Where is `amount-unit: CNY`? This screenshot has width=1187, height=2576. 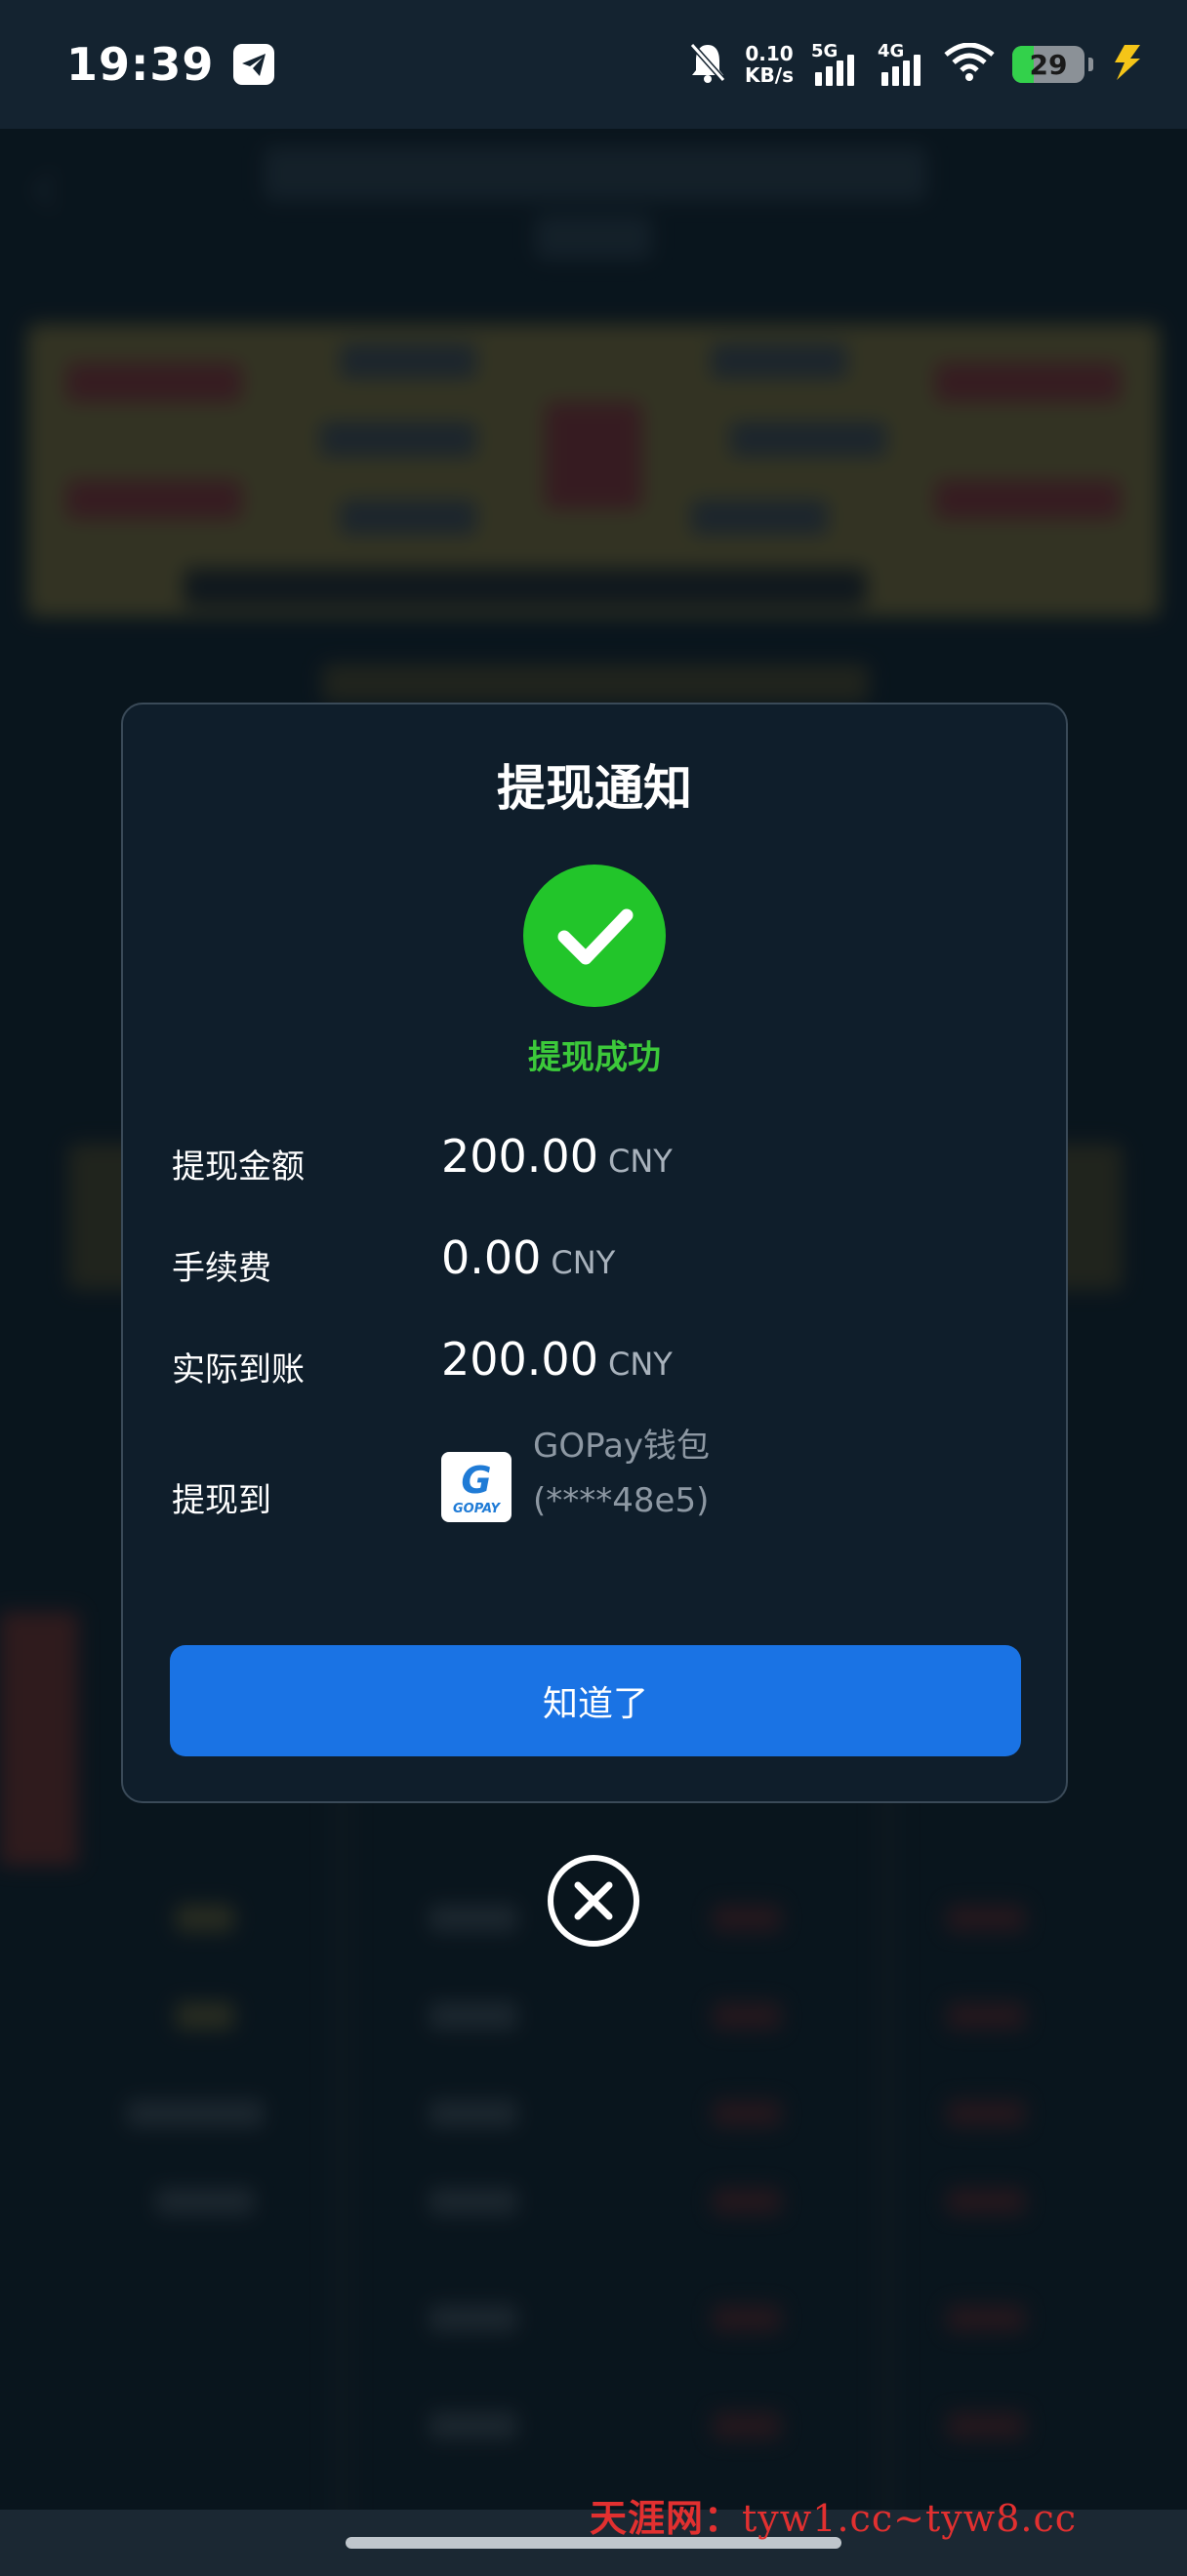 amount-unit: CNY is located at coordinates (640, 1161).